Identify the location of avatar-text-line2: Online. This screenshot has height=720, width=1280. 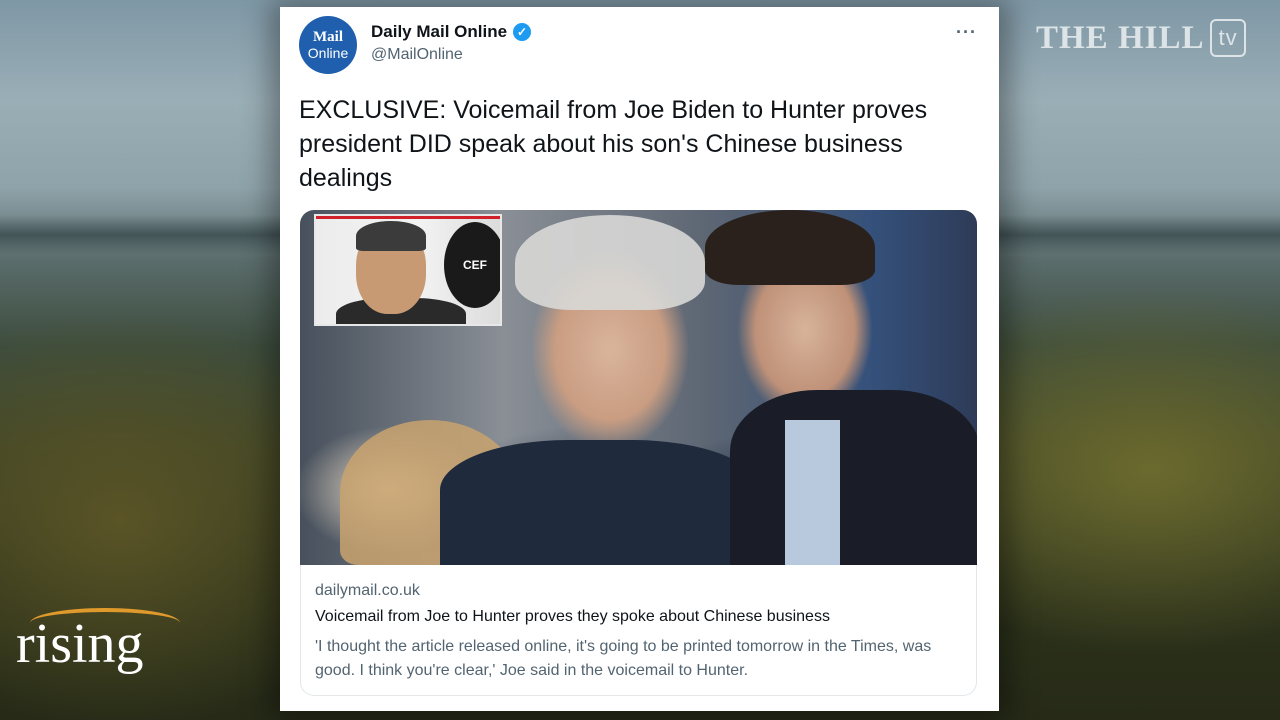
(328, 53).